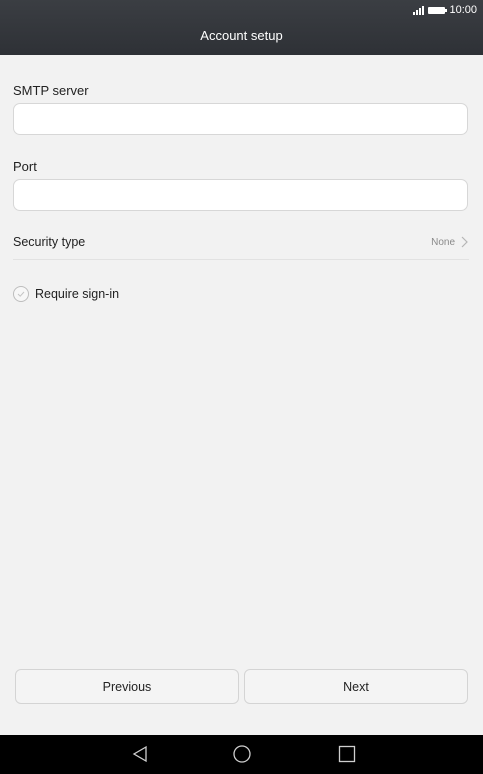 The width and height of the screenshot is (483, 774). What do you see at coordinates (463, 10) in the screenshot?
I see `status-time: 10:00` at bounding box center [463, 10].